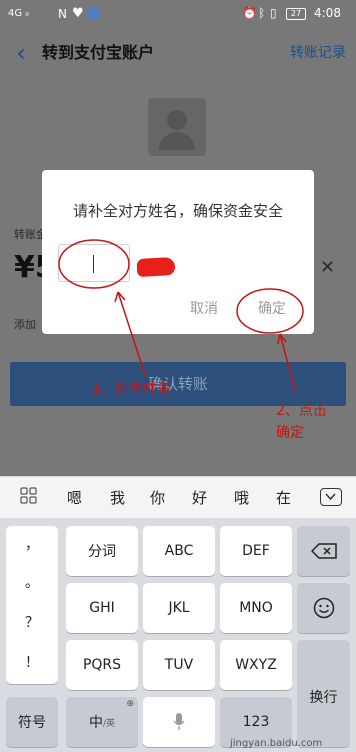 The image size is (356, 752). What do you see at coordinates (199, 498) in the screenshot?
I see `candidate-word: 好` at bounding box center [199, 498].